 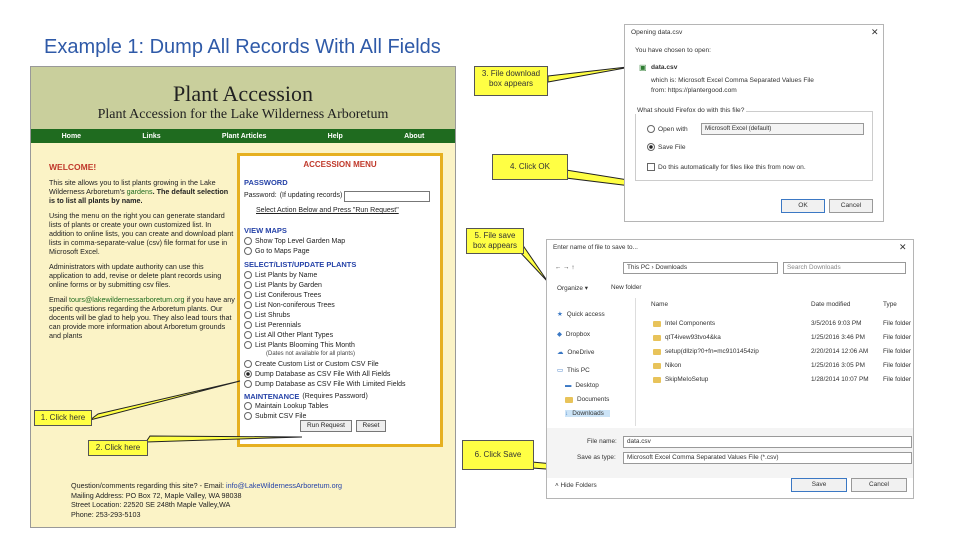 What do you see at coordinates (572, 288) in the screenshot?
I see `organize-button: Organize ▾` at bounding box center [572, 288].